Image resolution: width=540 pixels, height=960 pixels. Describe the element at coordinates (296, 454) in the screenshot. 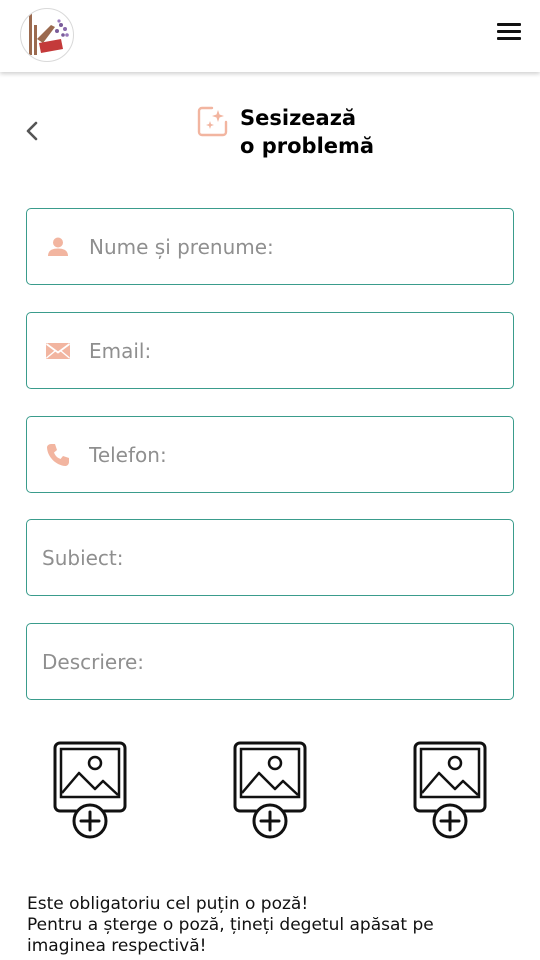

I see `phone-input` at that location.